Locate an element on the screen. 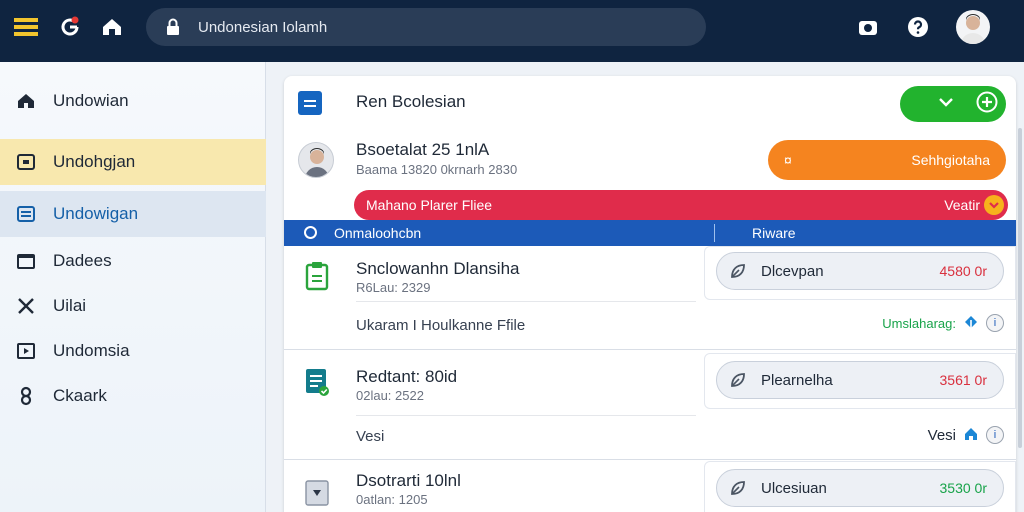  table-header: Onmaloohcbn Riware is located at coordinates (650, 233).